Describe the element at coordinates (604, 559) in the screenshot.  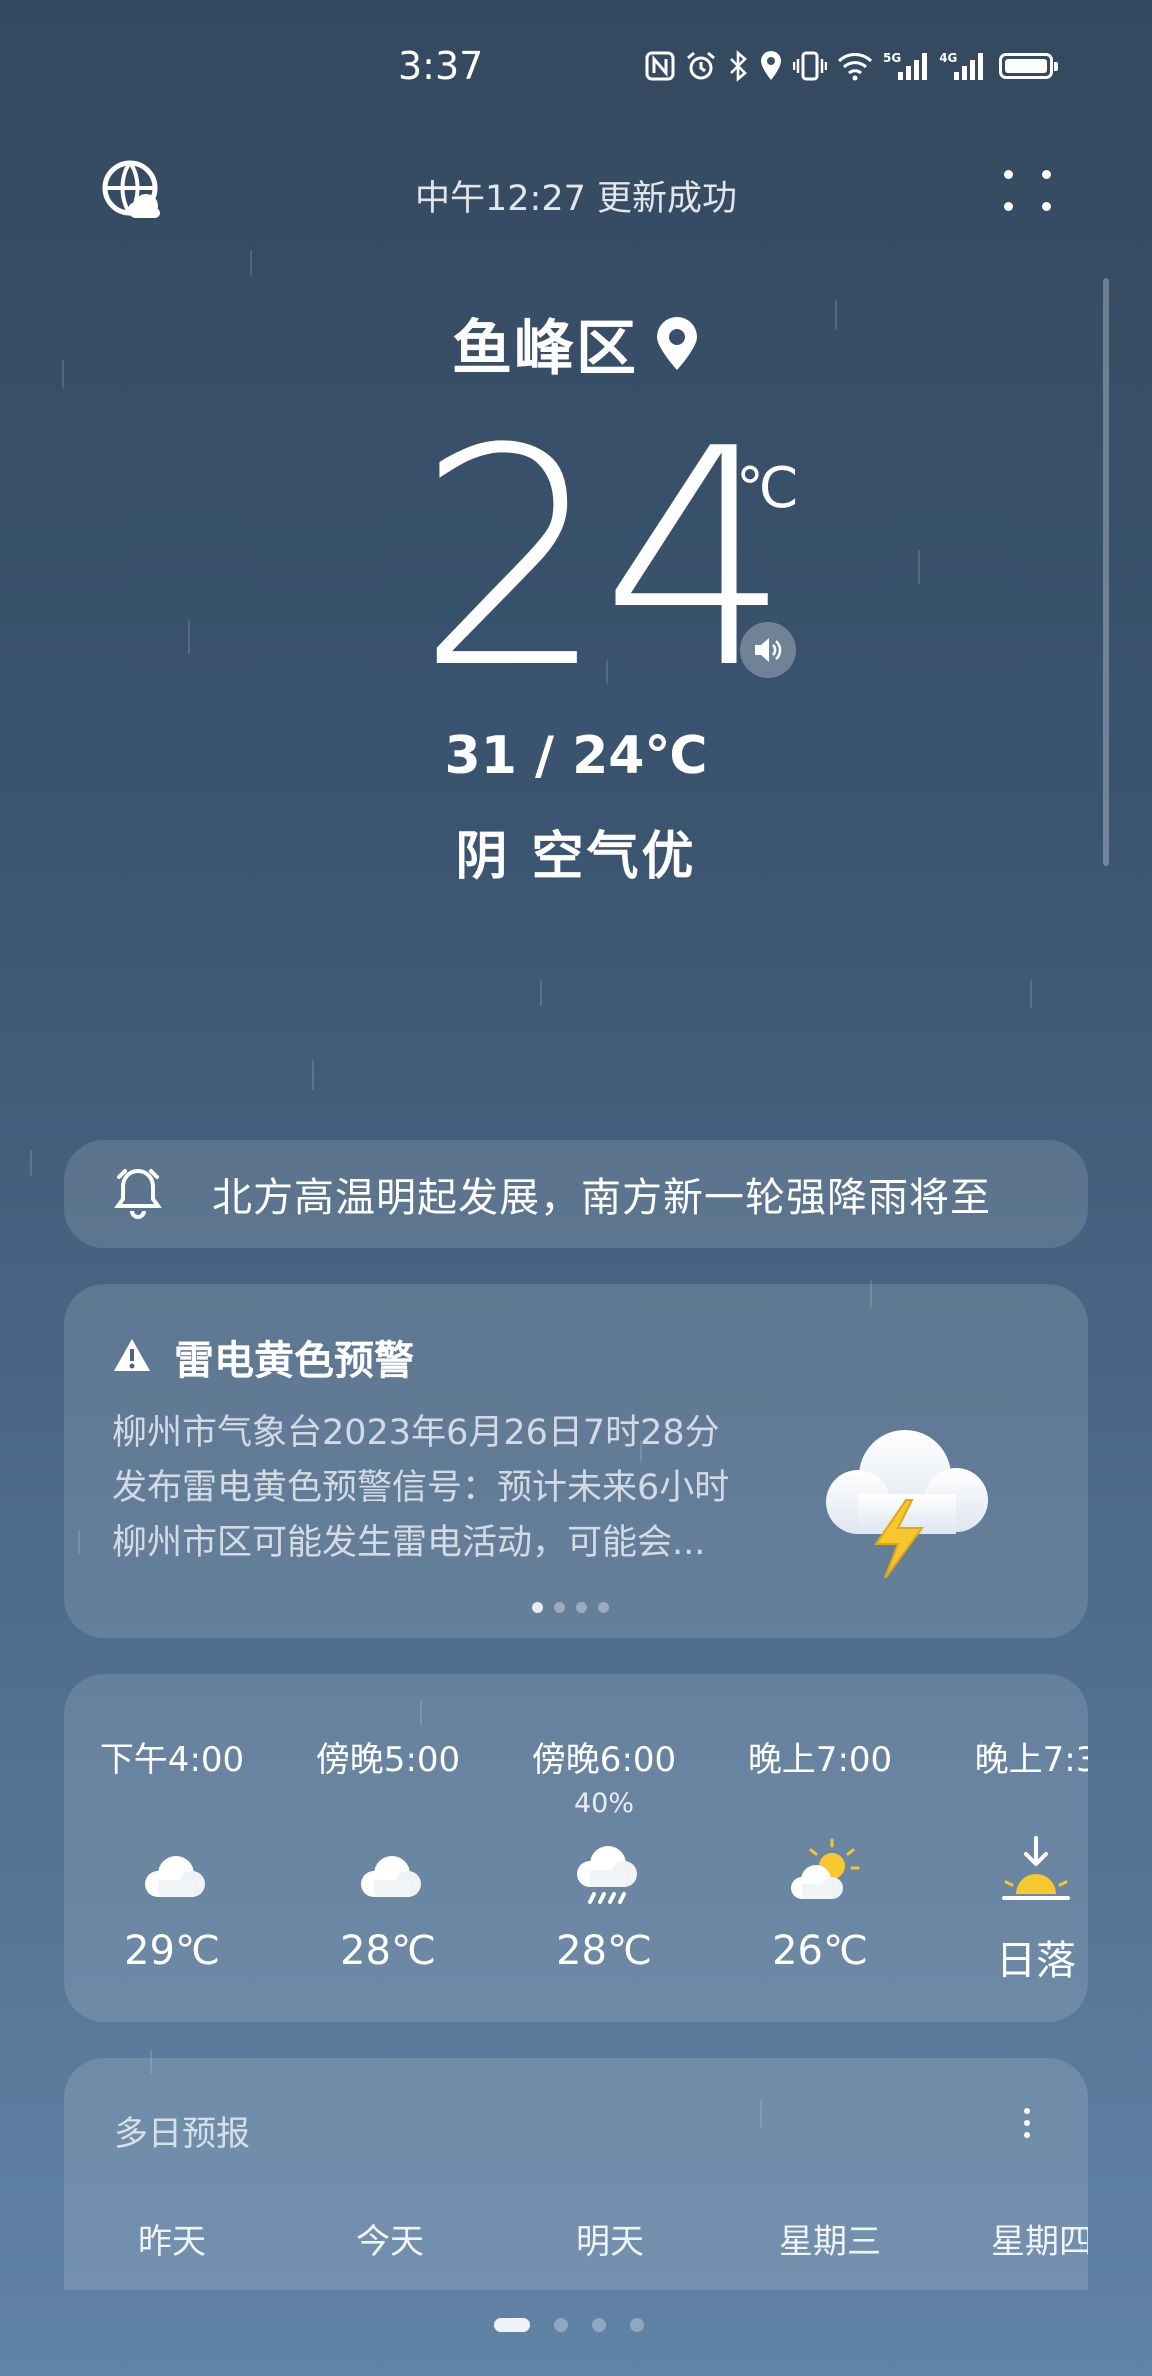
I see `current-temperature: 24` at that location.